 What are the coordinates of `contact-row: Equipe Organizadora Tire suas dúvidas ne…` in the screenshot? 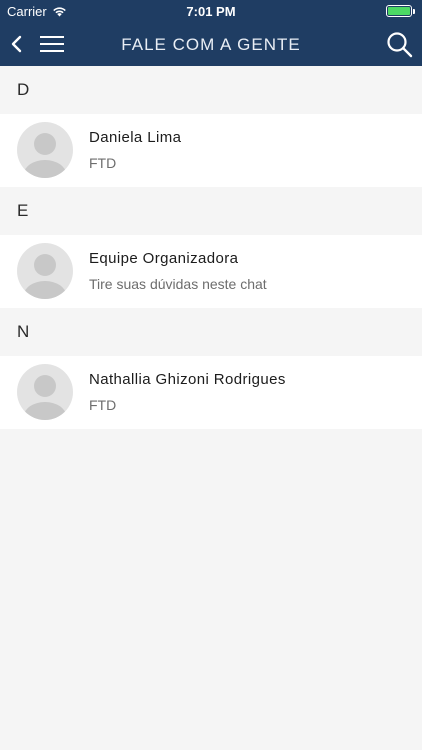 It's located at (211, 271).